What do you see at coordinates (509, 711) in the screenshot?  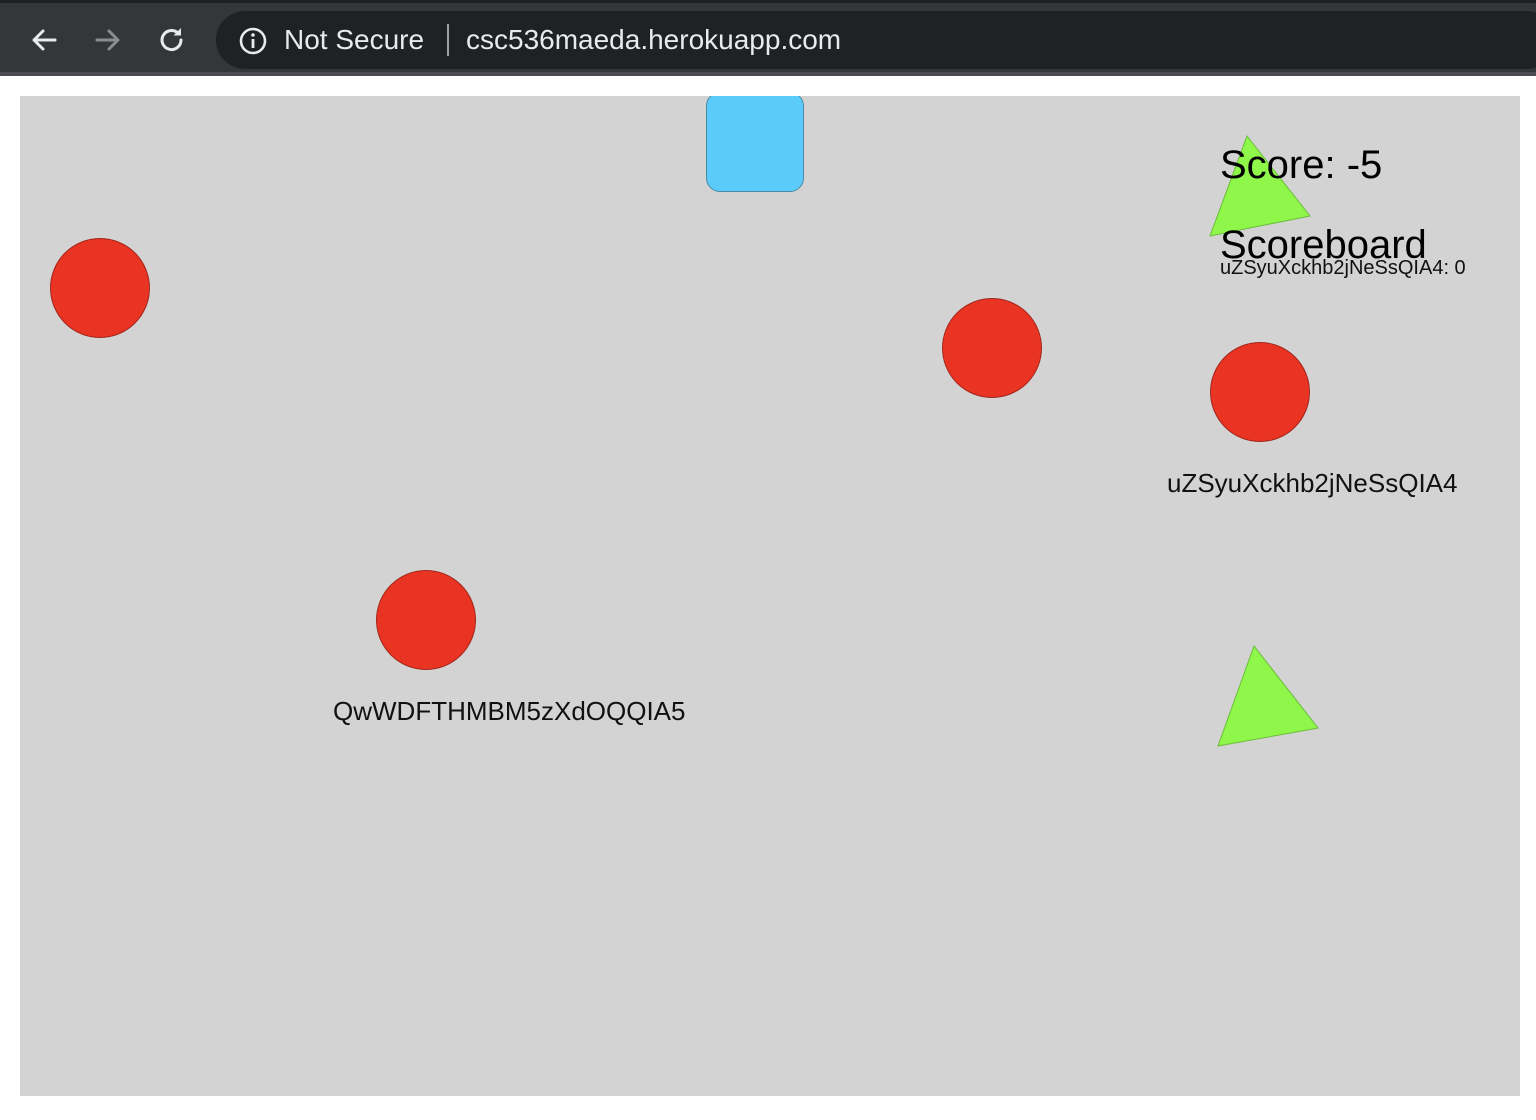 I see `player-label: QwWDFTHMBM5zXdOQQIA5` at bounding box center [509, 711].